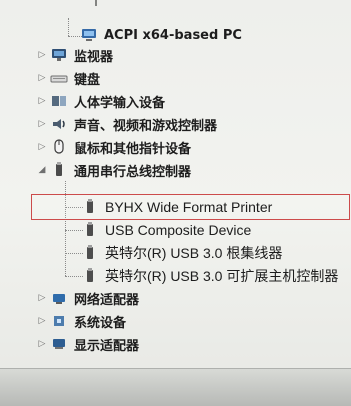 Image resolution: width=351 pixels, height=406 pixels. I want to click on tree-item-usb-child-root-hub: 英特尔(R) USB 3.0 根集线器, so click(181, 253).